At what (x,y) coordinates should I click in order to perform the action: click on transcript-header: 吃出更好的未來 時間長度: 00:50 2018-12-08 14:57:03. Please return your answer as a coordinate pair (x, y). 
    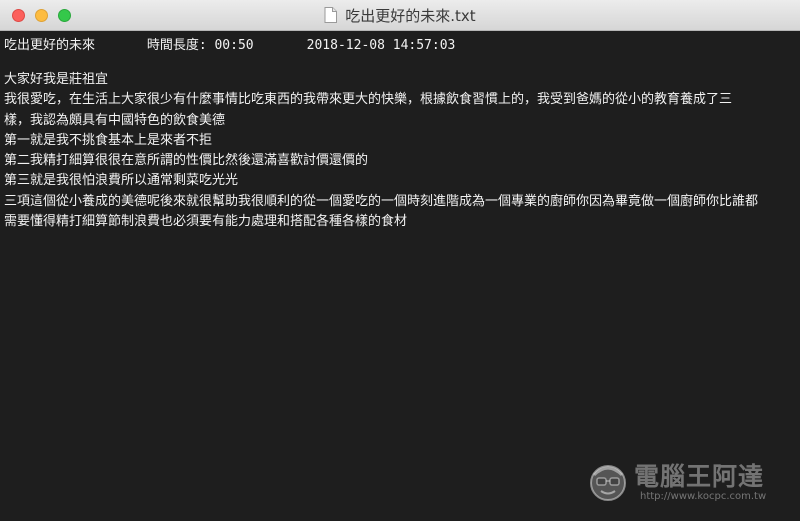
    Looking at the image, I should click on (230, 43).